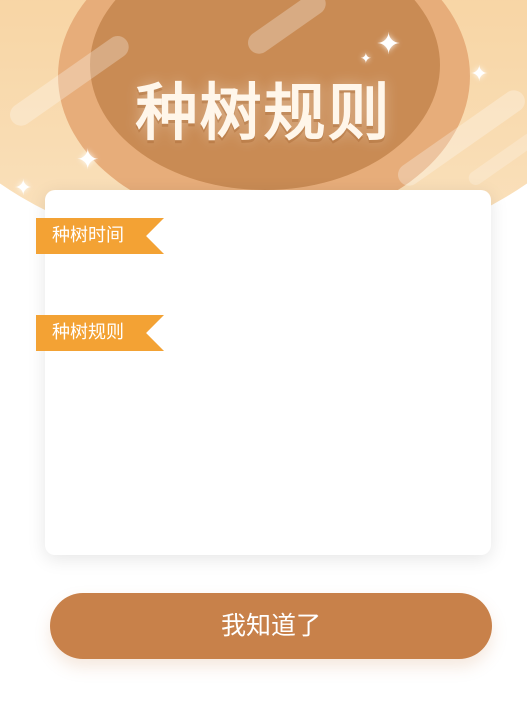  Describe the element at coordinates (263, 112) in the screenshot. I see `page-title: 种树规则` at that location.